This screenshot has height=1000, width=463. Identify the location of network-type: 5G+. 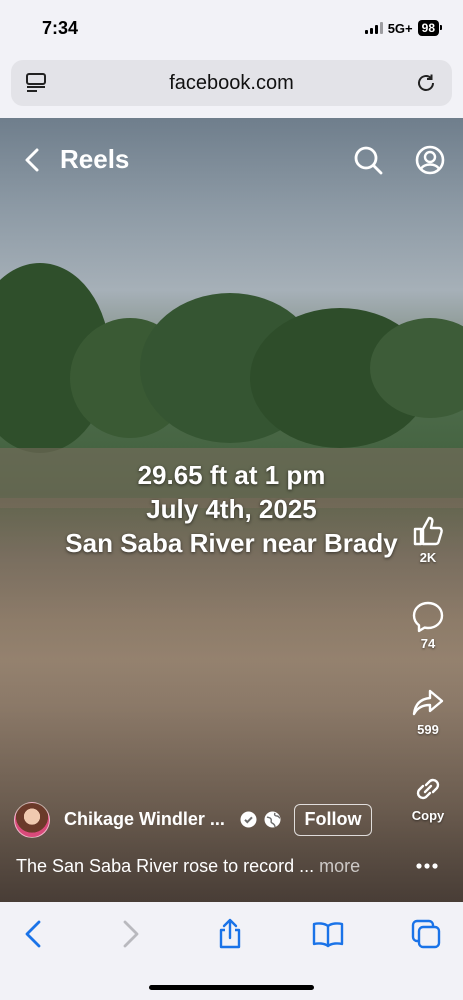
(400, 28).